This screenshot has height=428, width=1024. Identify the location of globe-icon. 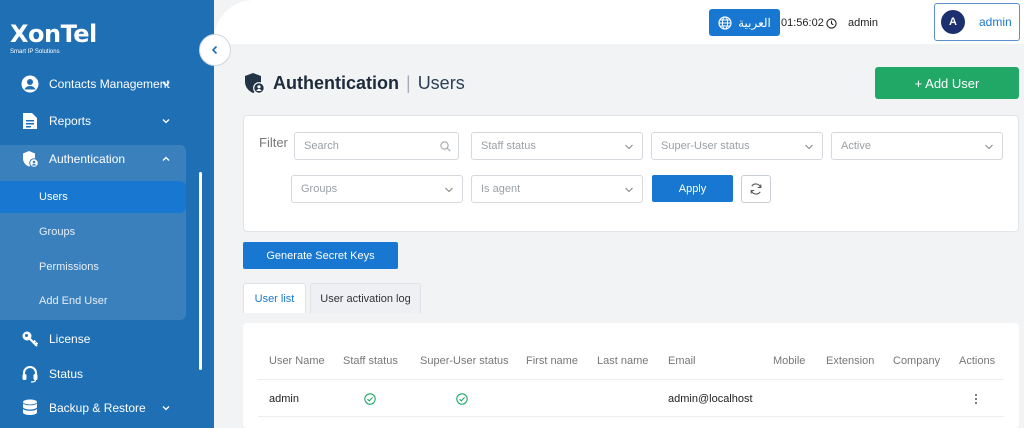
(725, 22).